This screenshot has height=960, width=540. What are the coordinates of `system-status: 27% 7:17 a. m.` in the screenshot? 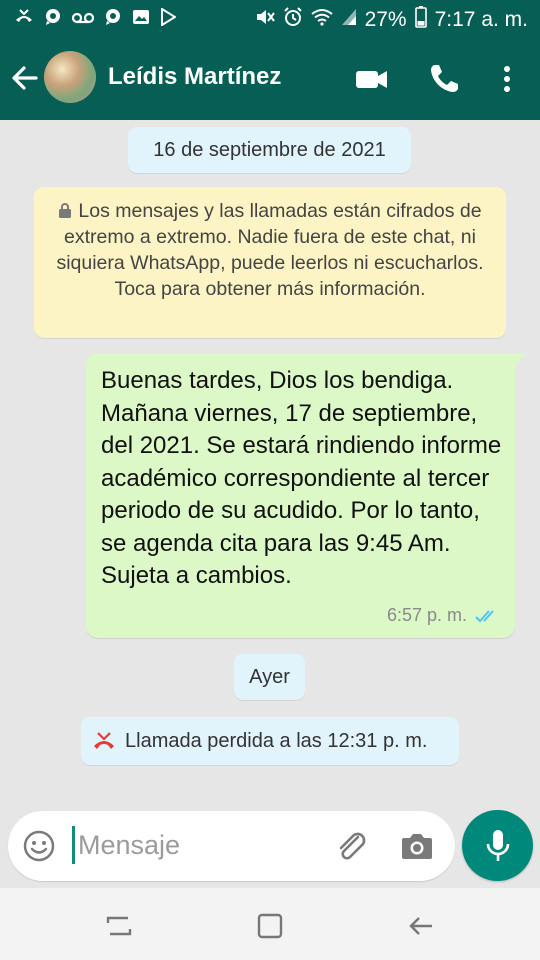 It's located at (391, 20).